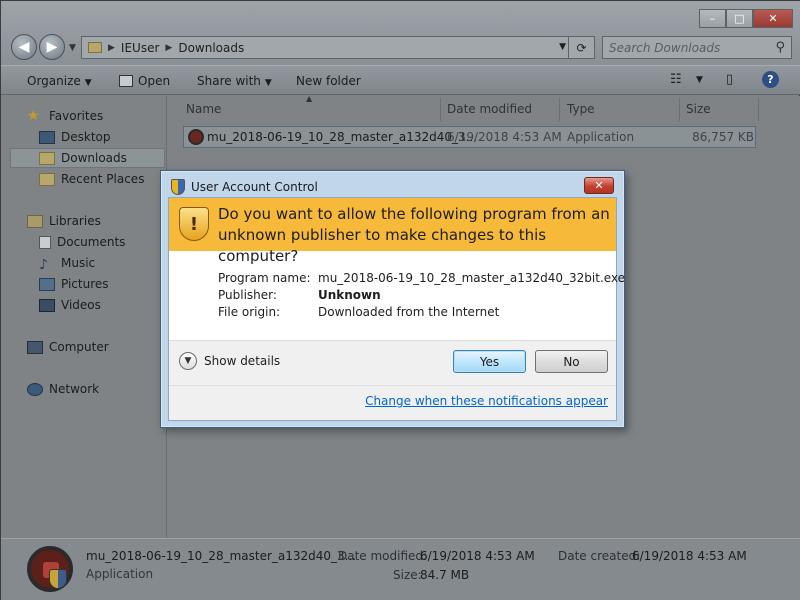 This screenshot has width=800, height=600. What do you see at coordinates (739, 18) in the screenshot?
I see `maximize-button: □` at bounding box center [739, 18].